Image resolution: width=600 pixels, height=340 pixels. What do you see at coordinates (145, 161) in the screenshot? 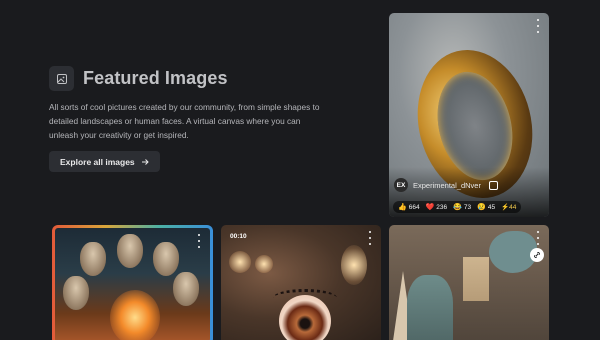
I see `arrow-right-icon` at bounding box center [145, 161].